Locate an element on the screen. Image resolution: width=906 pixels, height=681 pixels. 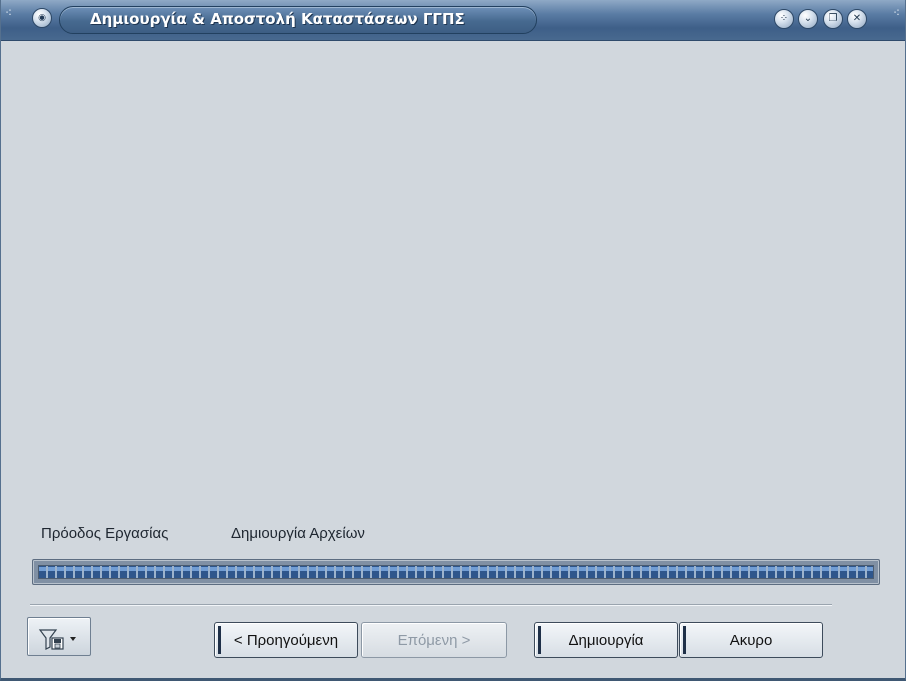
progress-label: Πρόοδος Εργασίας is located at coordinates (105, 533).